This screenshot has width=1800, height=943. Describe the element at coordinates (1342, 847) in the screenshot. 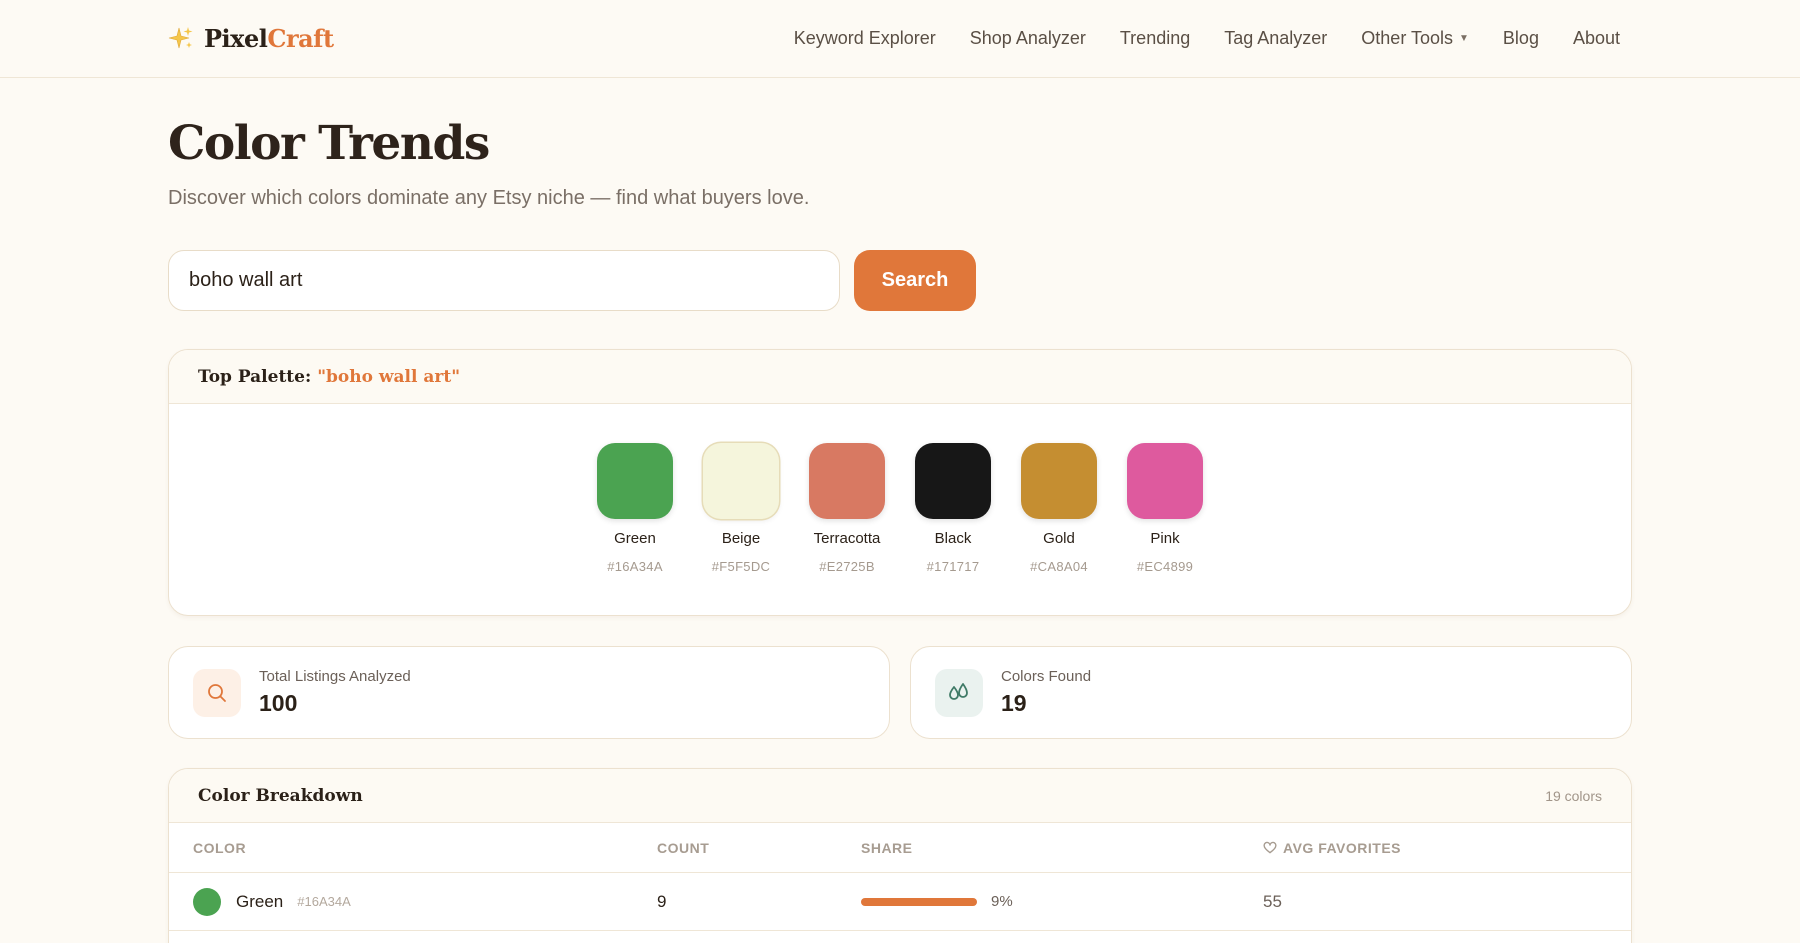

I see `col-header-favorites-label: AVG FAVORITES` at that location.